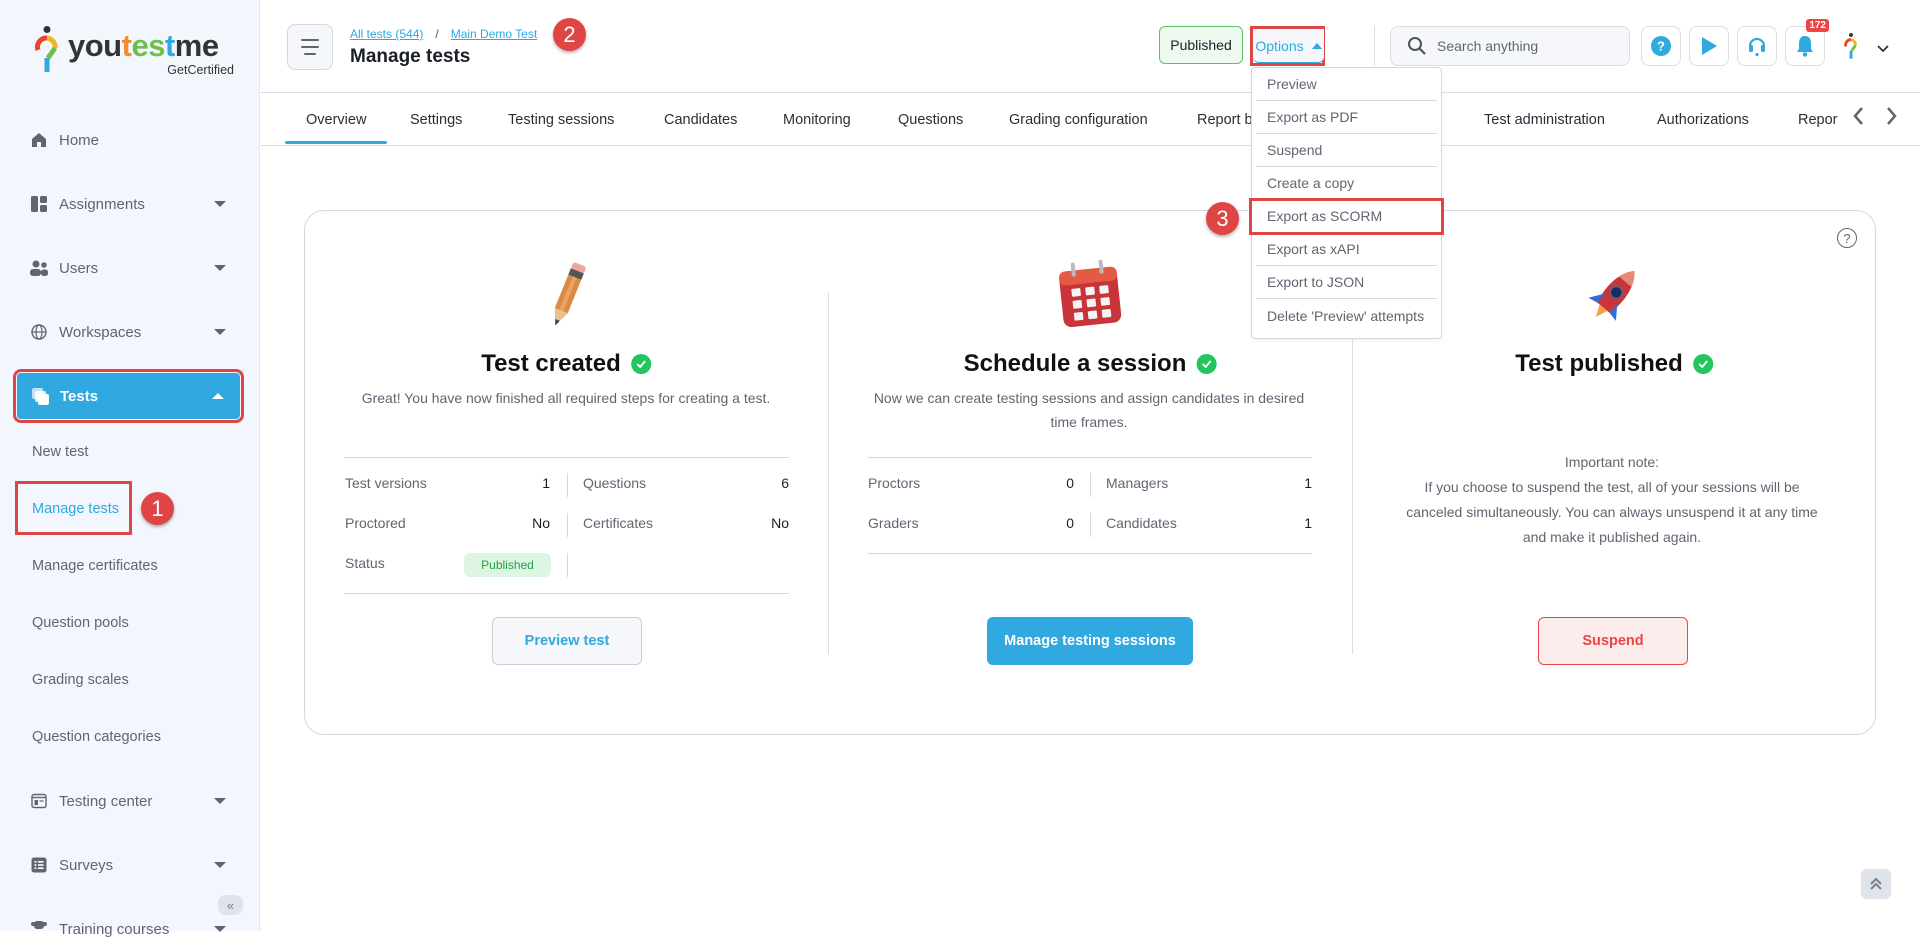 The width and height of the screenshot is (1920, 952). I want to click on sidebar-item-label: Home, so click(79, 140).